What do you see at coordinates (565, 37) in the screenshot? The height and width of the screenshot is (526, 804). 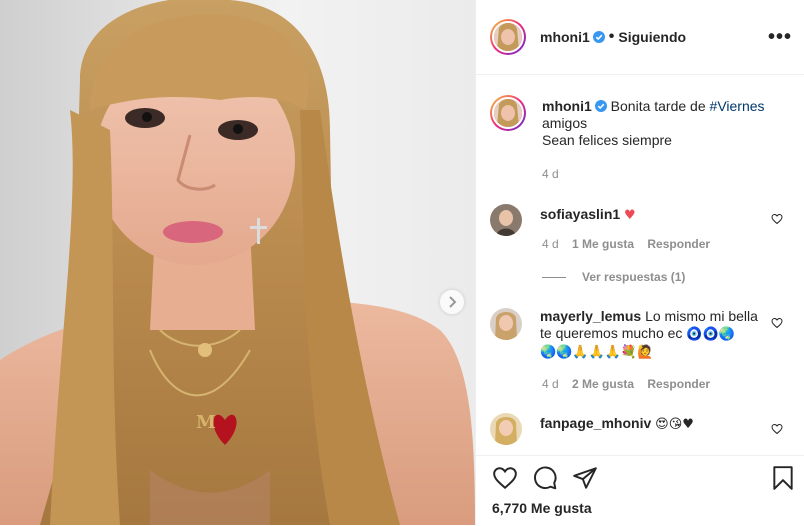 I see `author-username: mhoni1` at bounding box center [565, 37].